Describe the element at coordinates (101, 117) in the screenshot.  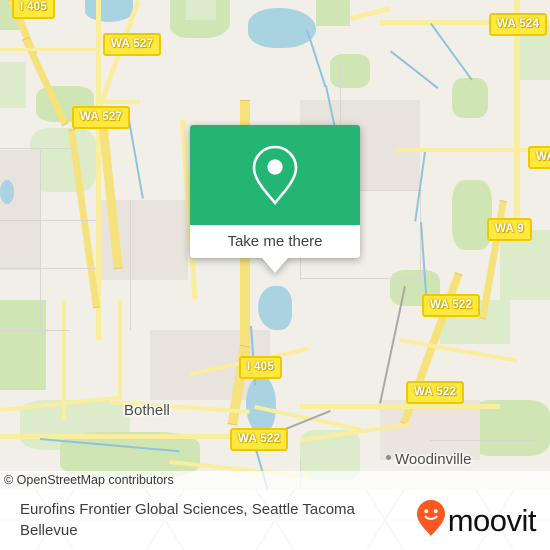
I see `shield-wa-527-lower: WA 527` at that location.